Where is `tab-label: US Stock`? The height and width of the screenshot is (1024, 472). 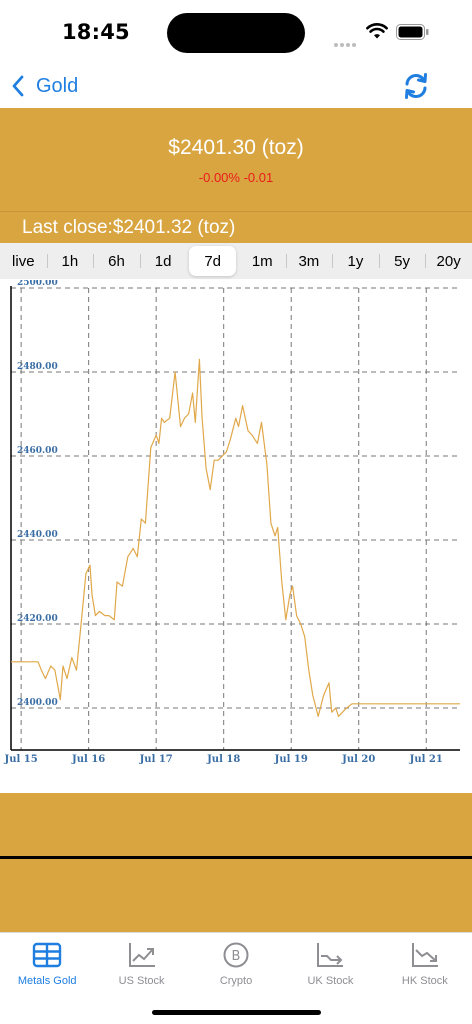
tab-label: US Stock is located at coordinates (141, 981).